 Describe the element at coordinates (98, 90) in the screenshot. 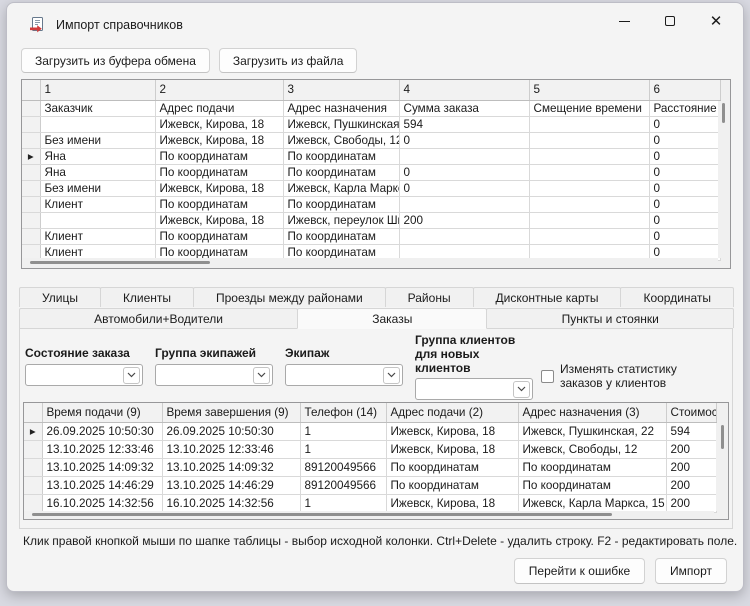

I see `column-number-header-cell: 1` at that location.